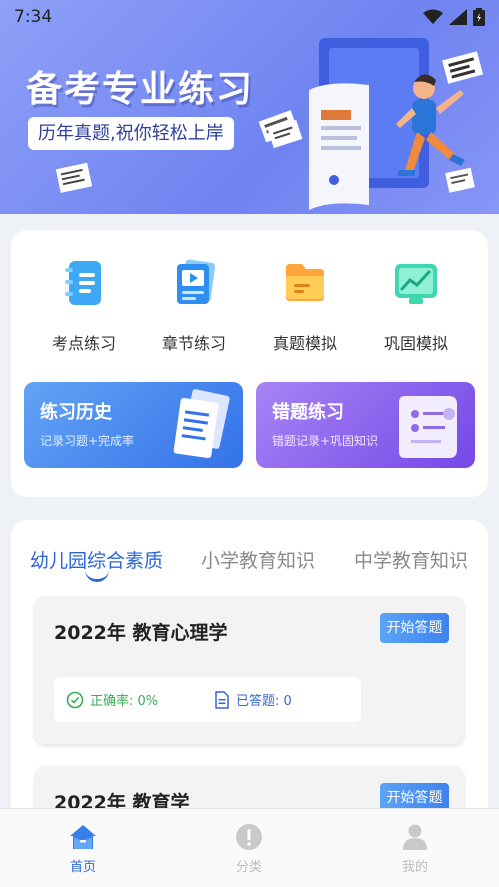 This screenshot has height=887, width=499. What do you see at coordinates (416, 284) in the screenshot?
I see `chart-icon` at bounding box center [416, 284].